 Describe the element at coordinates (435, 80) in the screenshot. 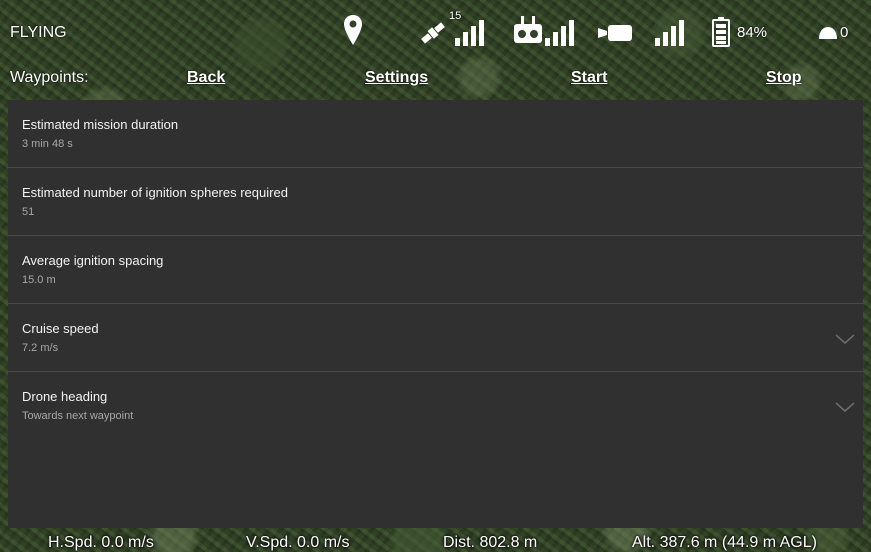

I see `waypoints-toolbar: Waypoints: Back Settings Start Stop` at that location.